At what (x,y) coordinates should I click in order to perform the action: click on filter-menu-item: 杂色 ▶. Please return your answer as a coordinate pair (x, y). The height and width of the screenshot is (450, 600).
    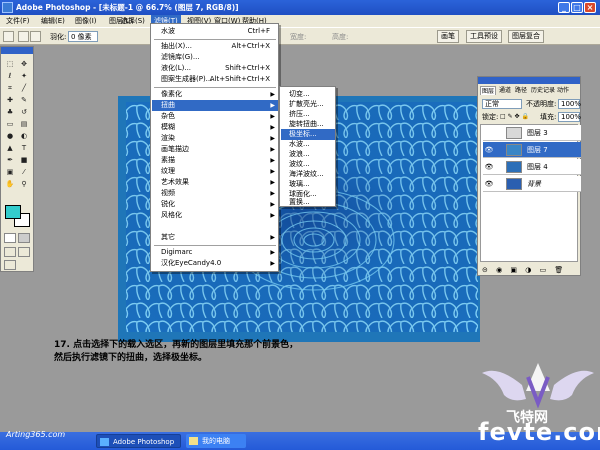
    Looking at the image, I should click on (215, 116).